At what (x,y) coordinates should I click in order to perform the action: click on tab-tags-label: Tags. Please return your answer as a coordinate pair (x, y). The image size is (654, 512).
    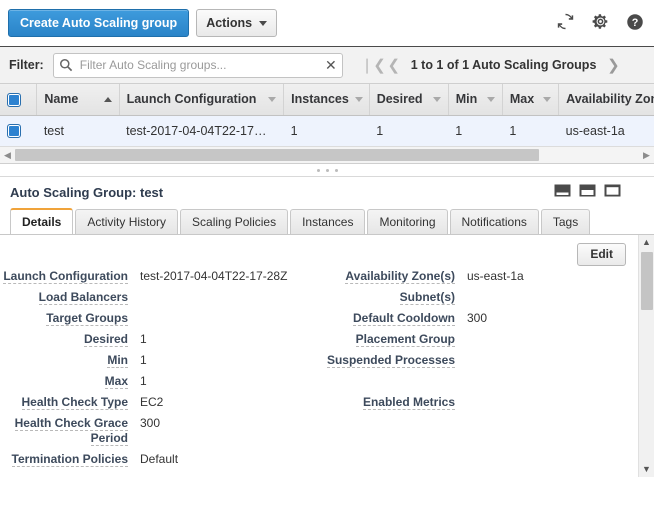
    Looking at the image, I should click on (565, 222).